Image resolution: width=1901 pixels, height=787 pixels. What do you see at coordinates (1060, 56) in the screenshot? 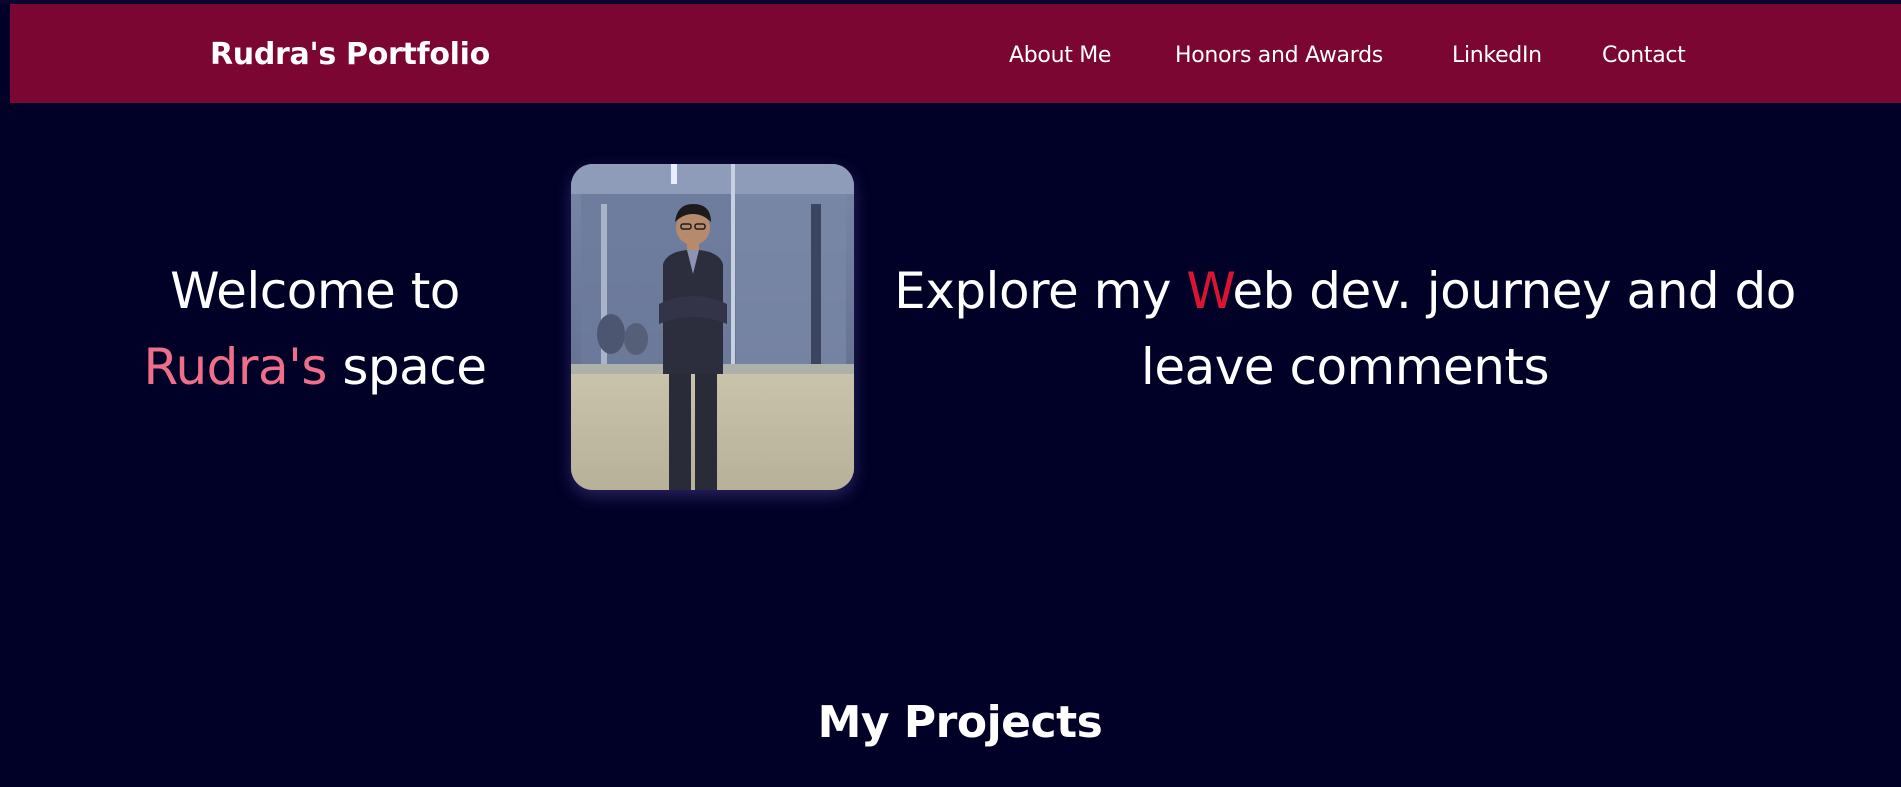
I see `nav-link-about-me: About Me` at bounding box center [1060, 56].